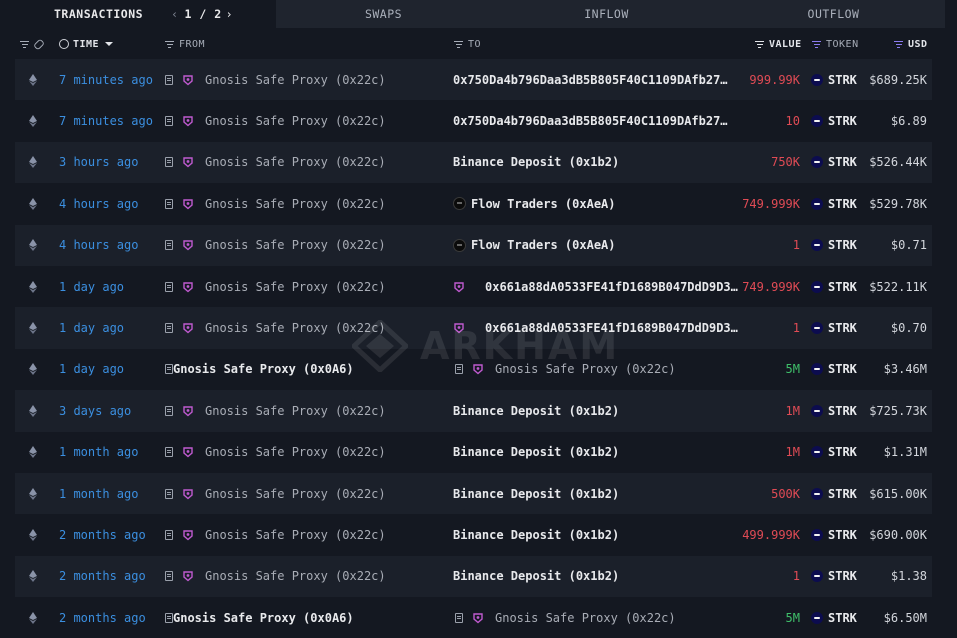  What do you see at coordinates (459, 287) in the screenshot?
I see `gnosis-safe-icon` at bounding box center [459, 287].